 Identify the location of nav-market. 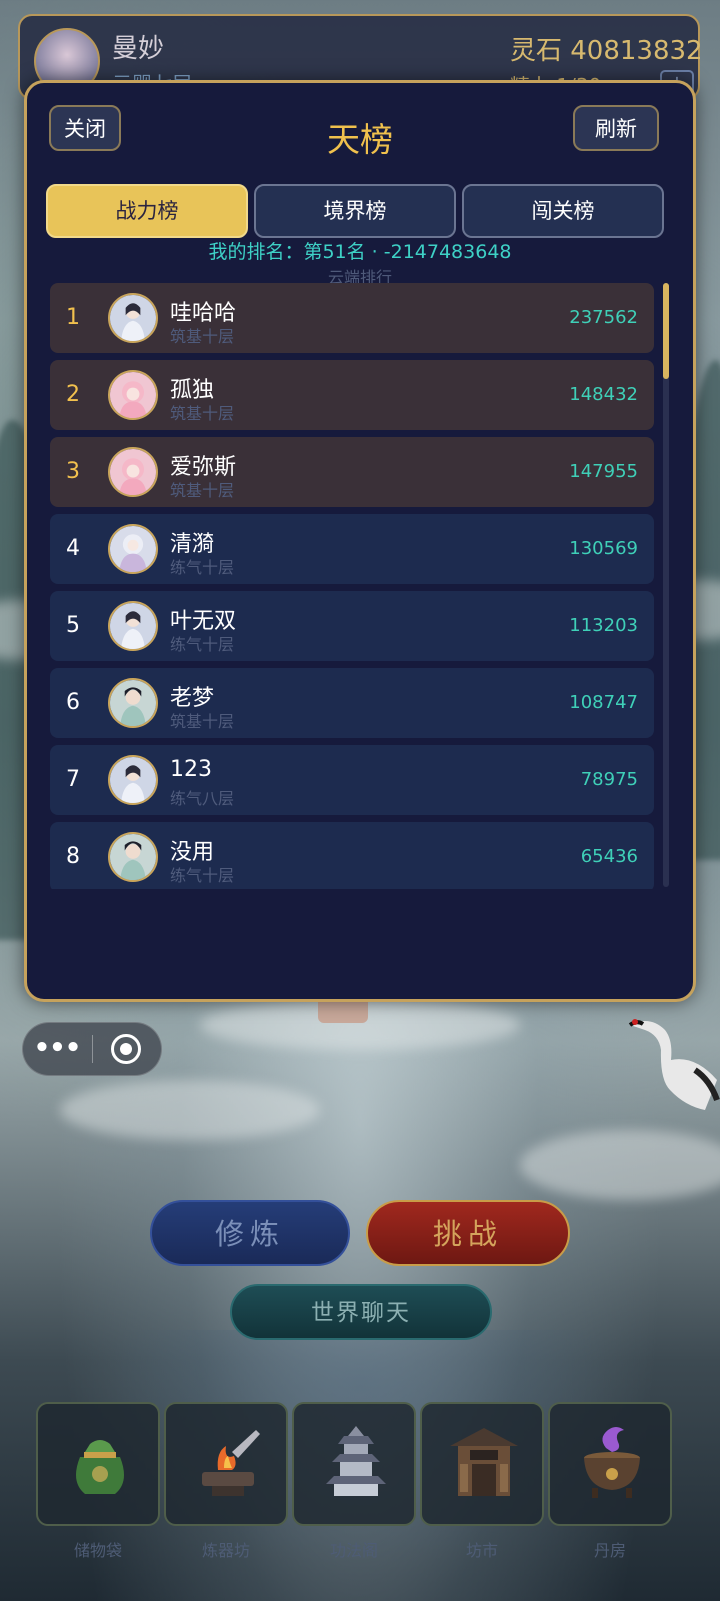
(482, 1464).